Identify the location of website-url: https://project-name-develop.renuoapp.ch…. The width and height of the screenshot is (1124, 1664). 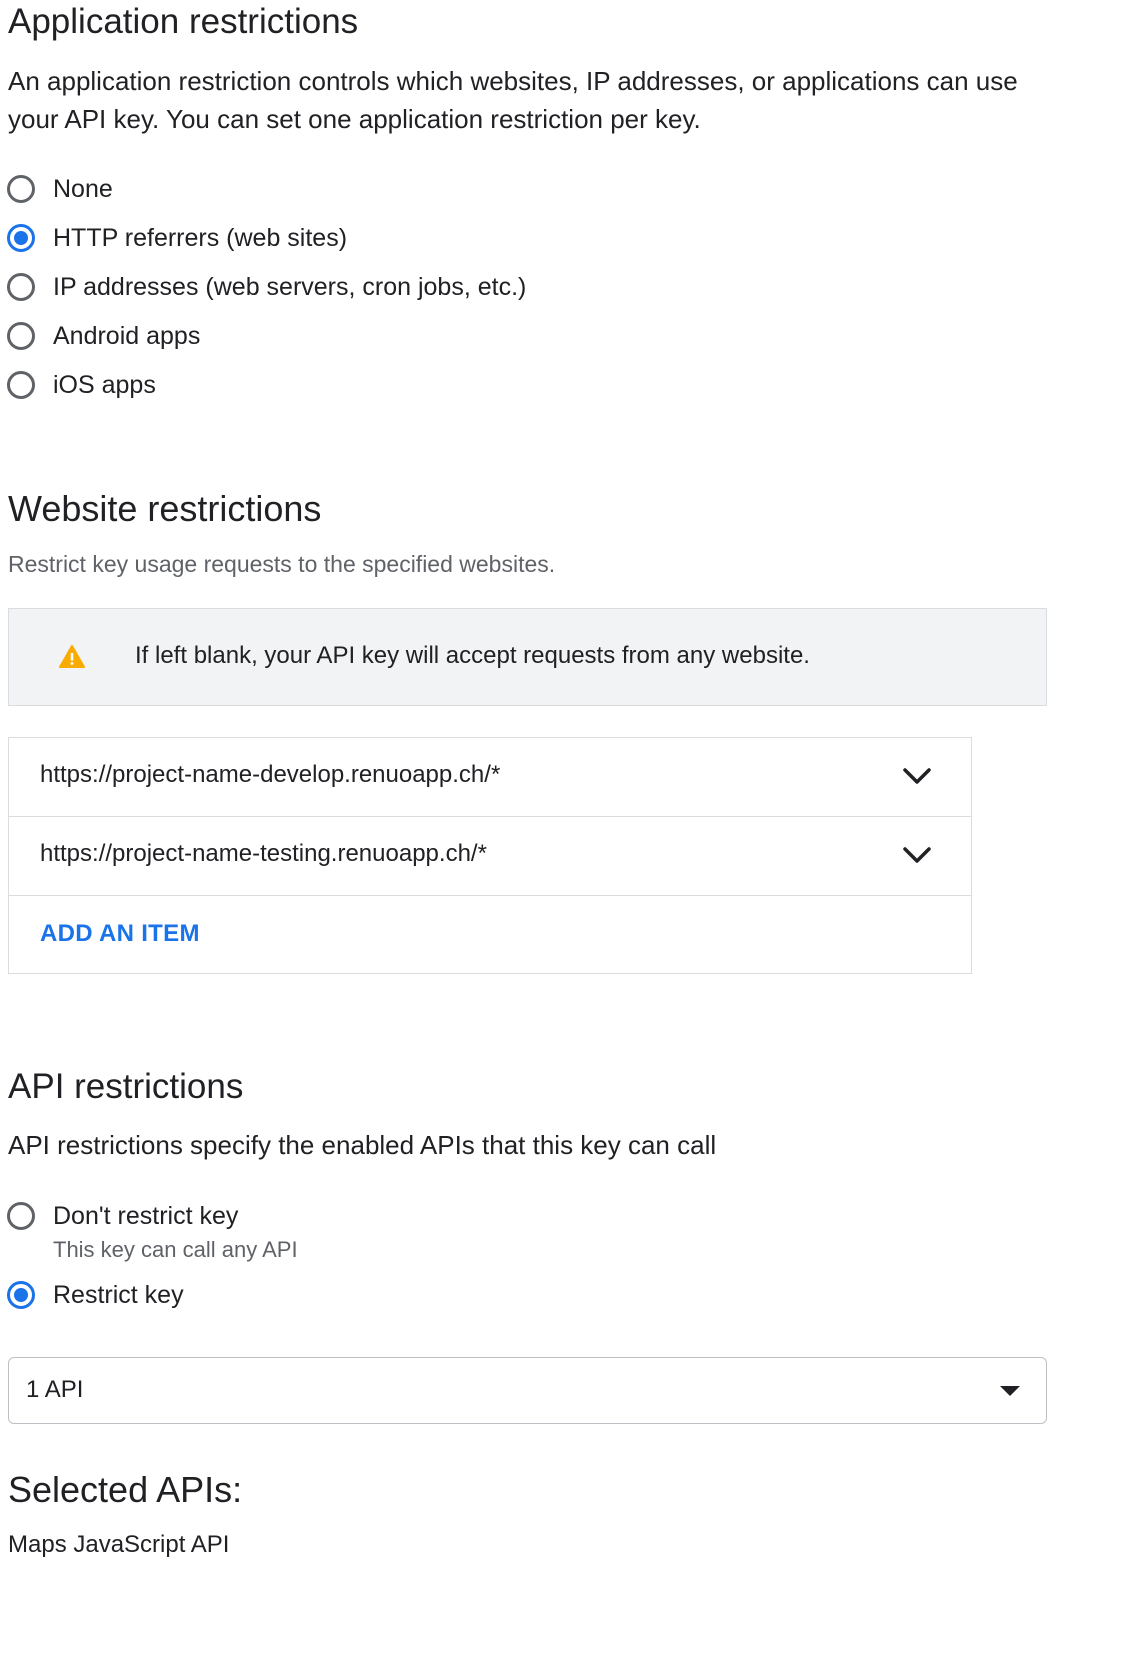
(270, 774).